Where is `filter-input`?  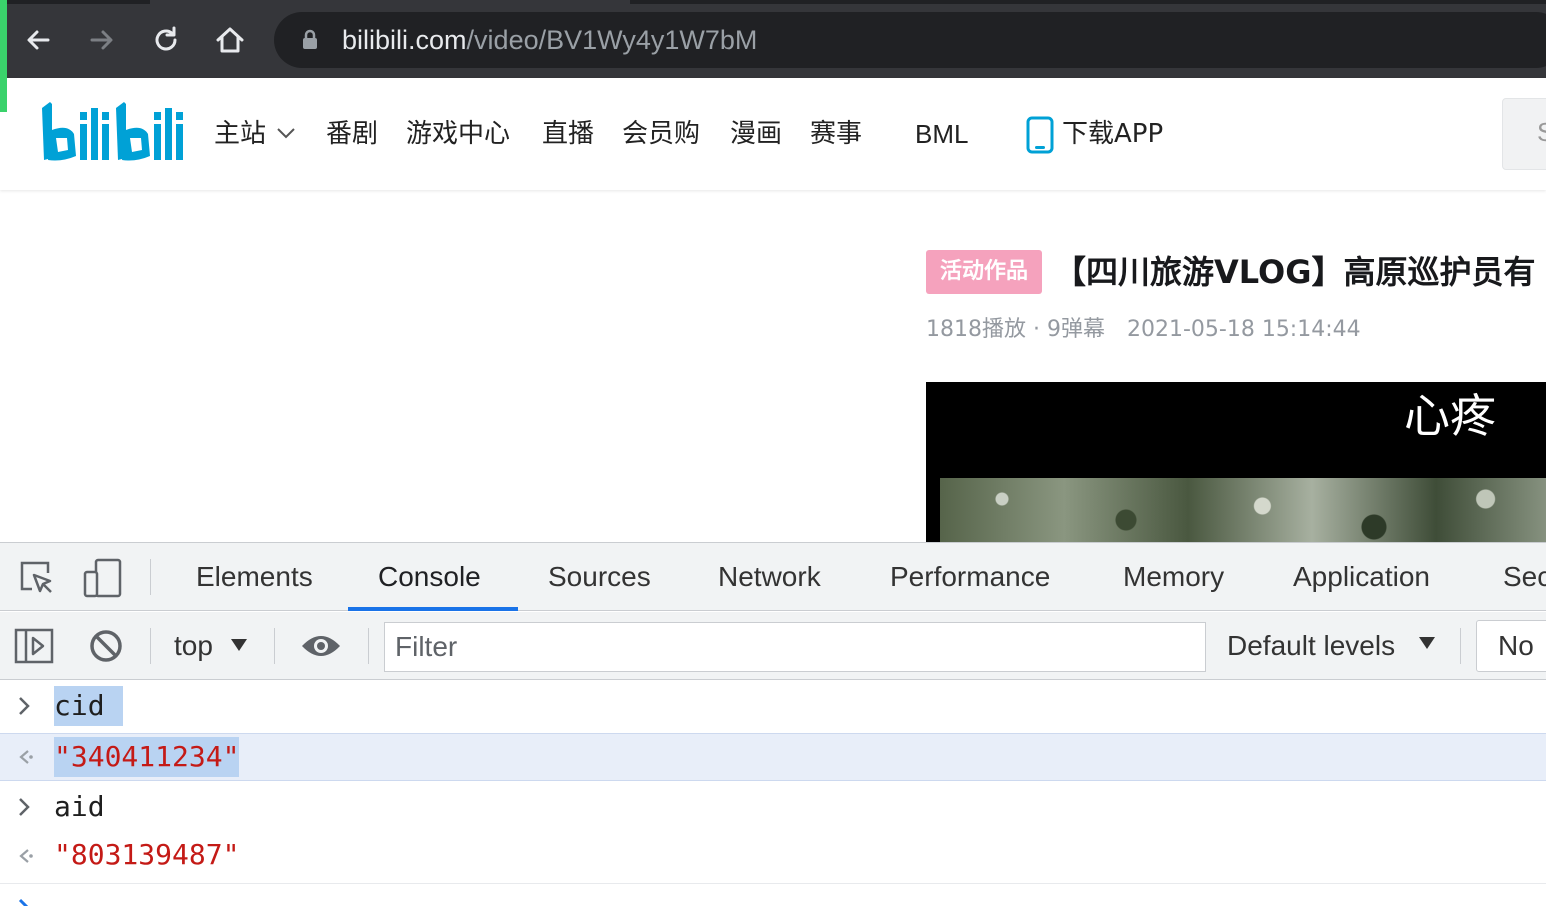
filter-input is located at coordinates (790, 647).